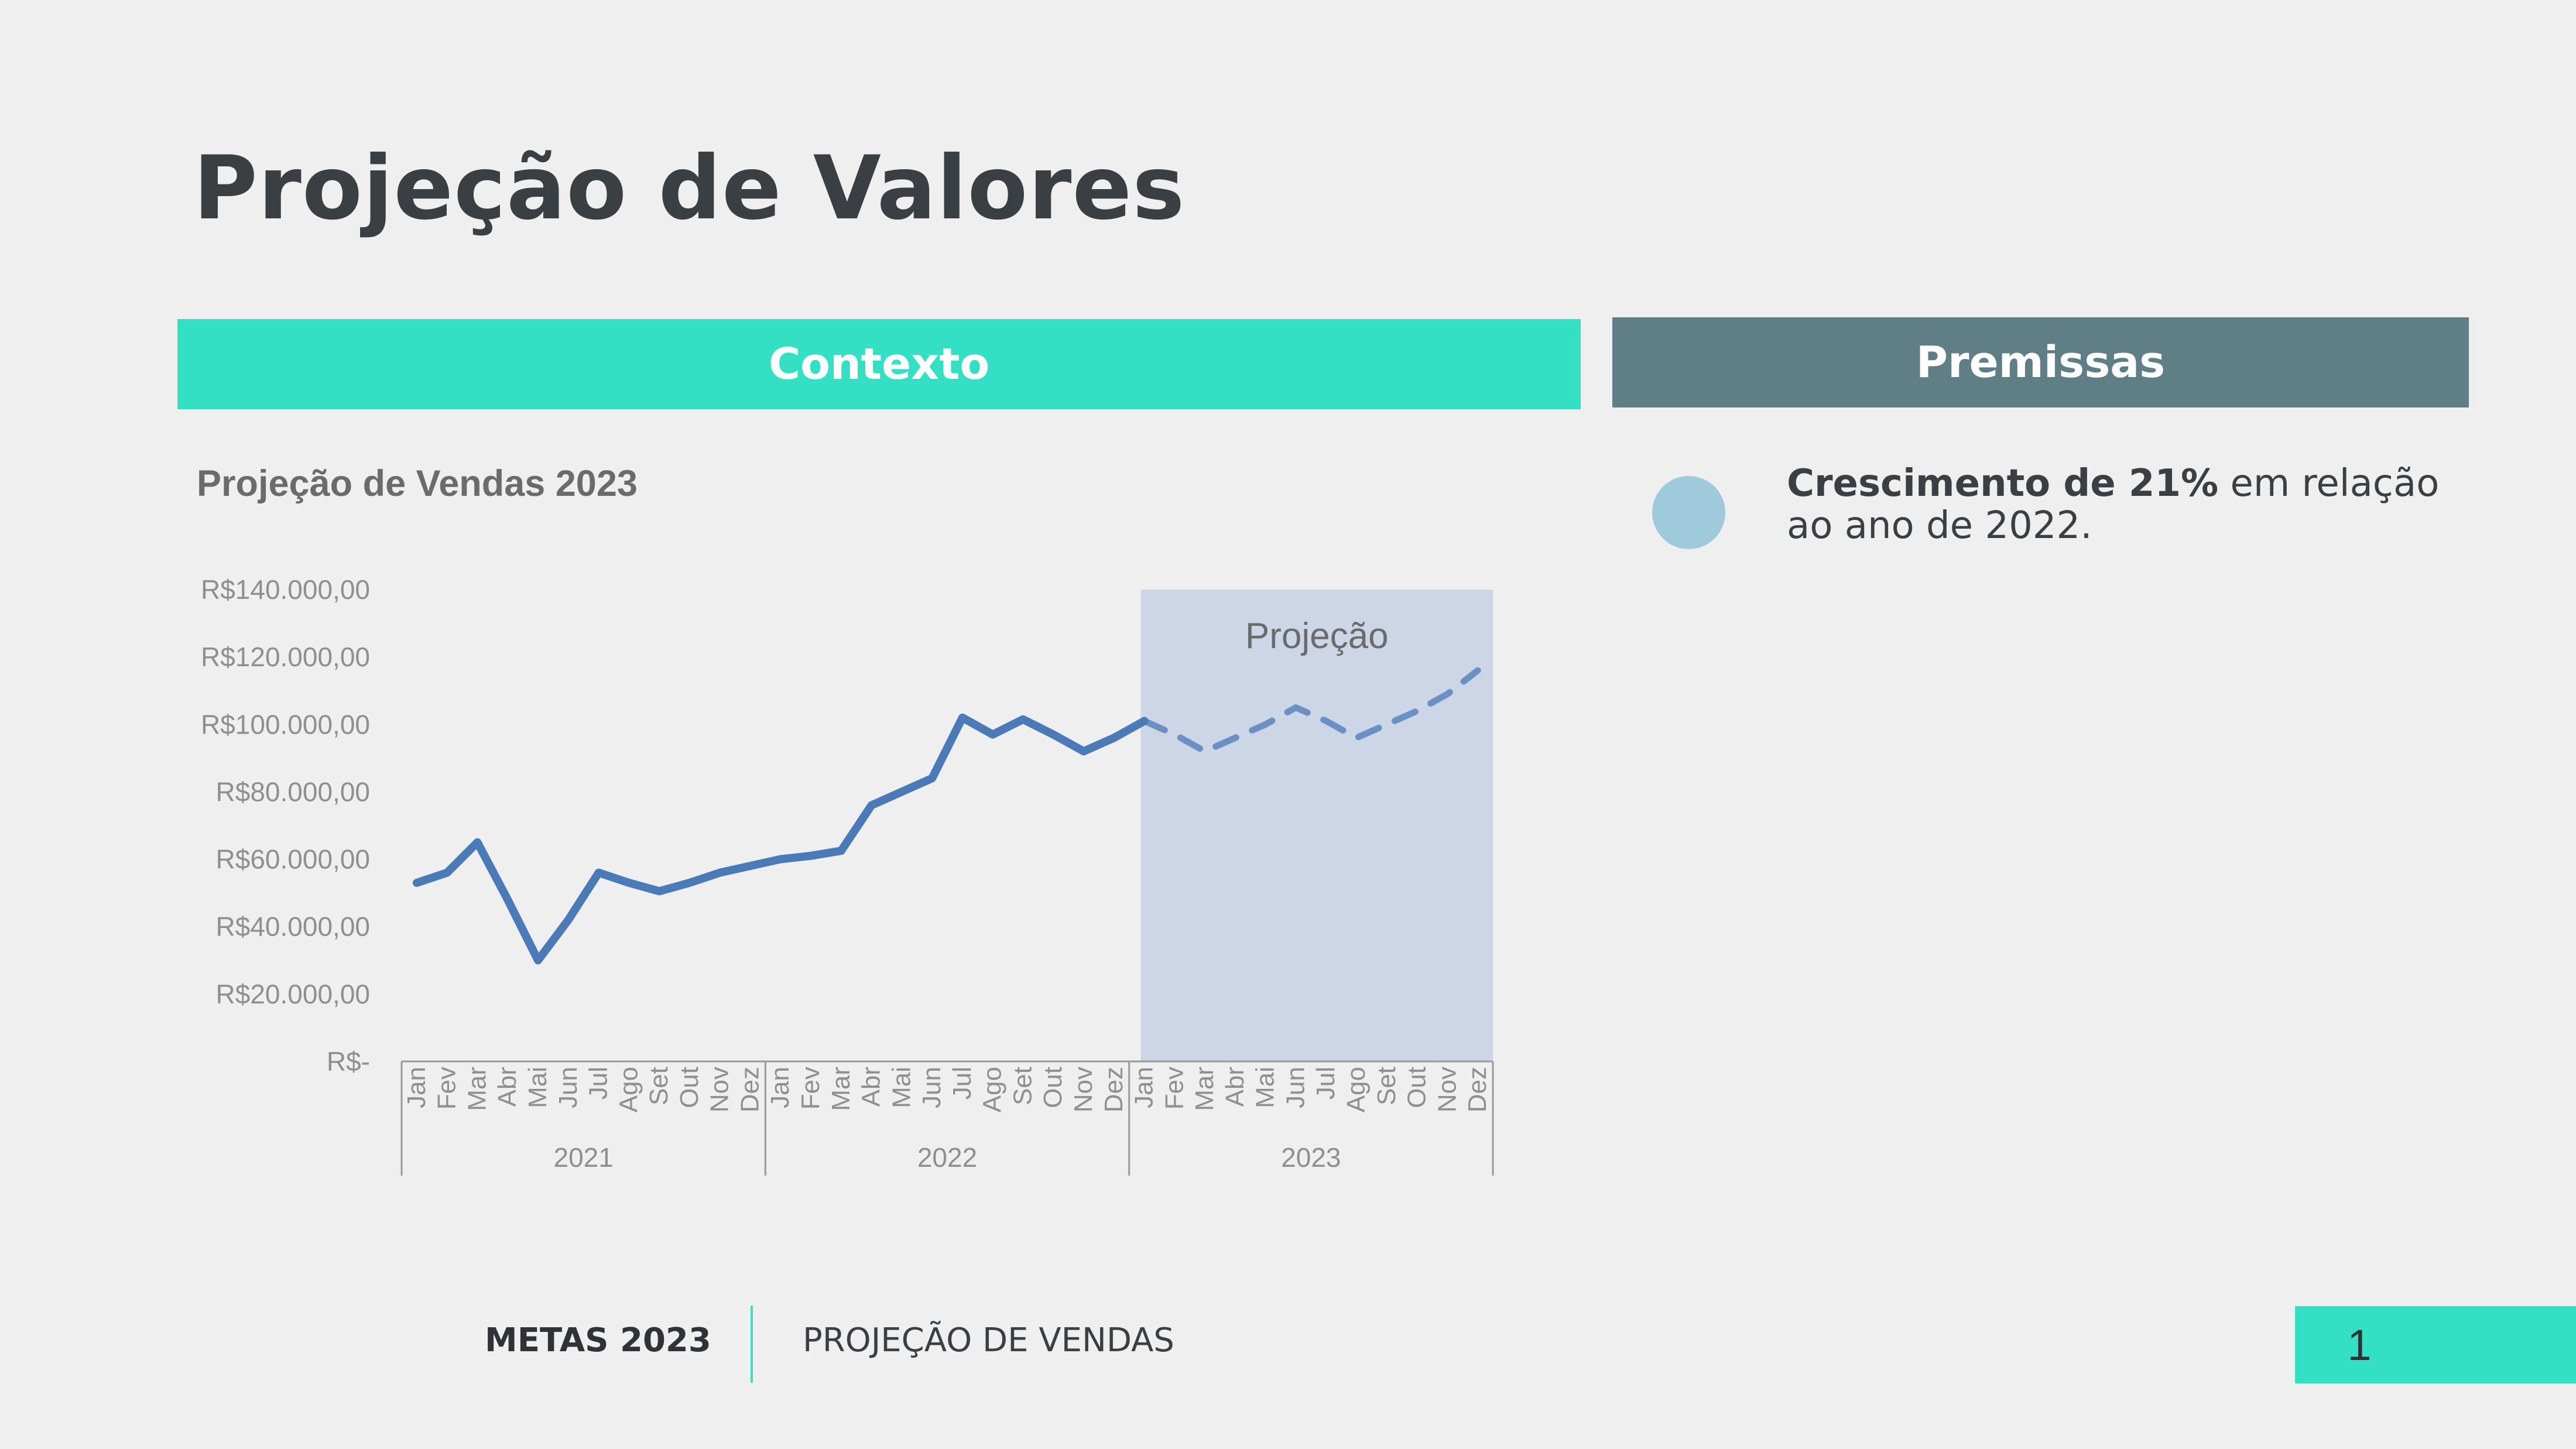 Image resolution: width=2576 pixels, height=1449 pixels. I want to click on footer-subtitle: PROJEÇÃO DE VENDAS, so click(988, 1340).